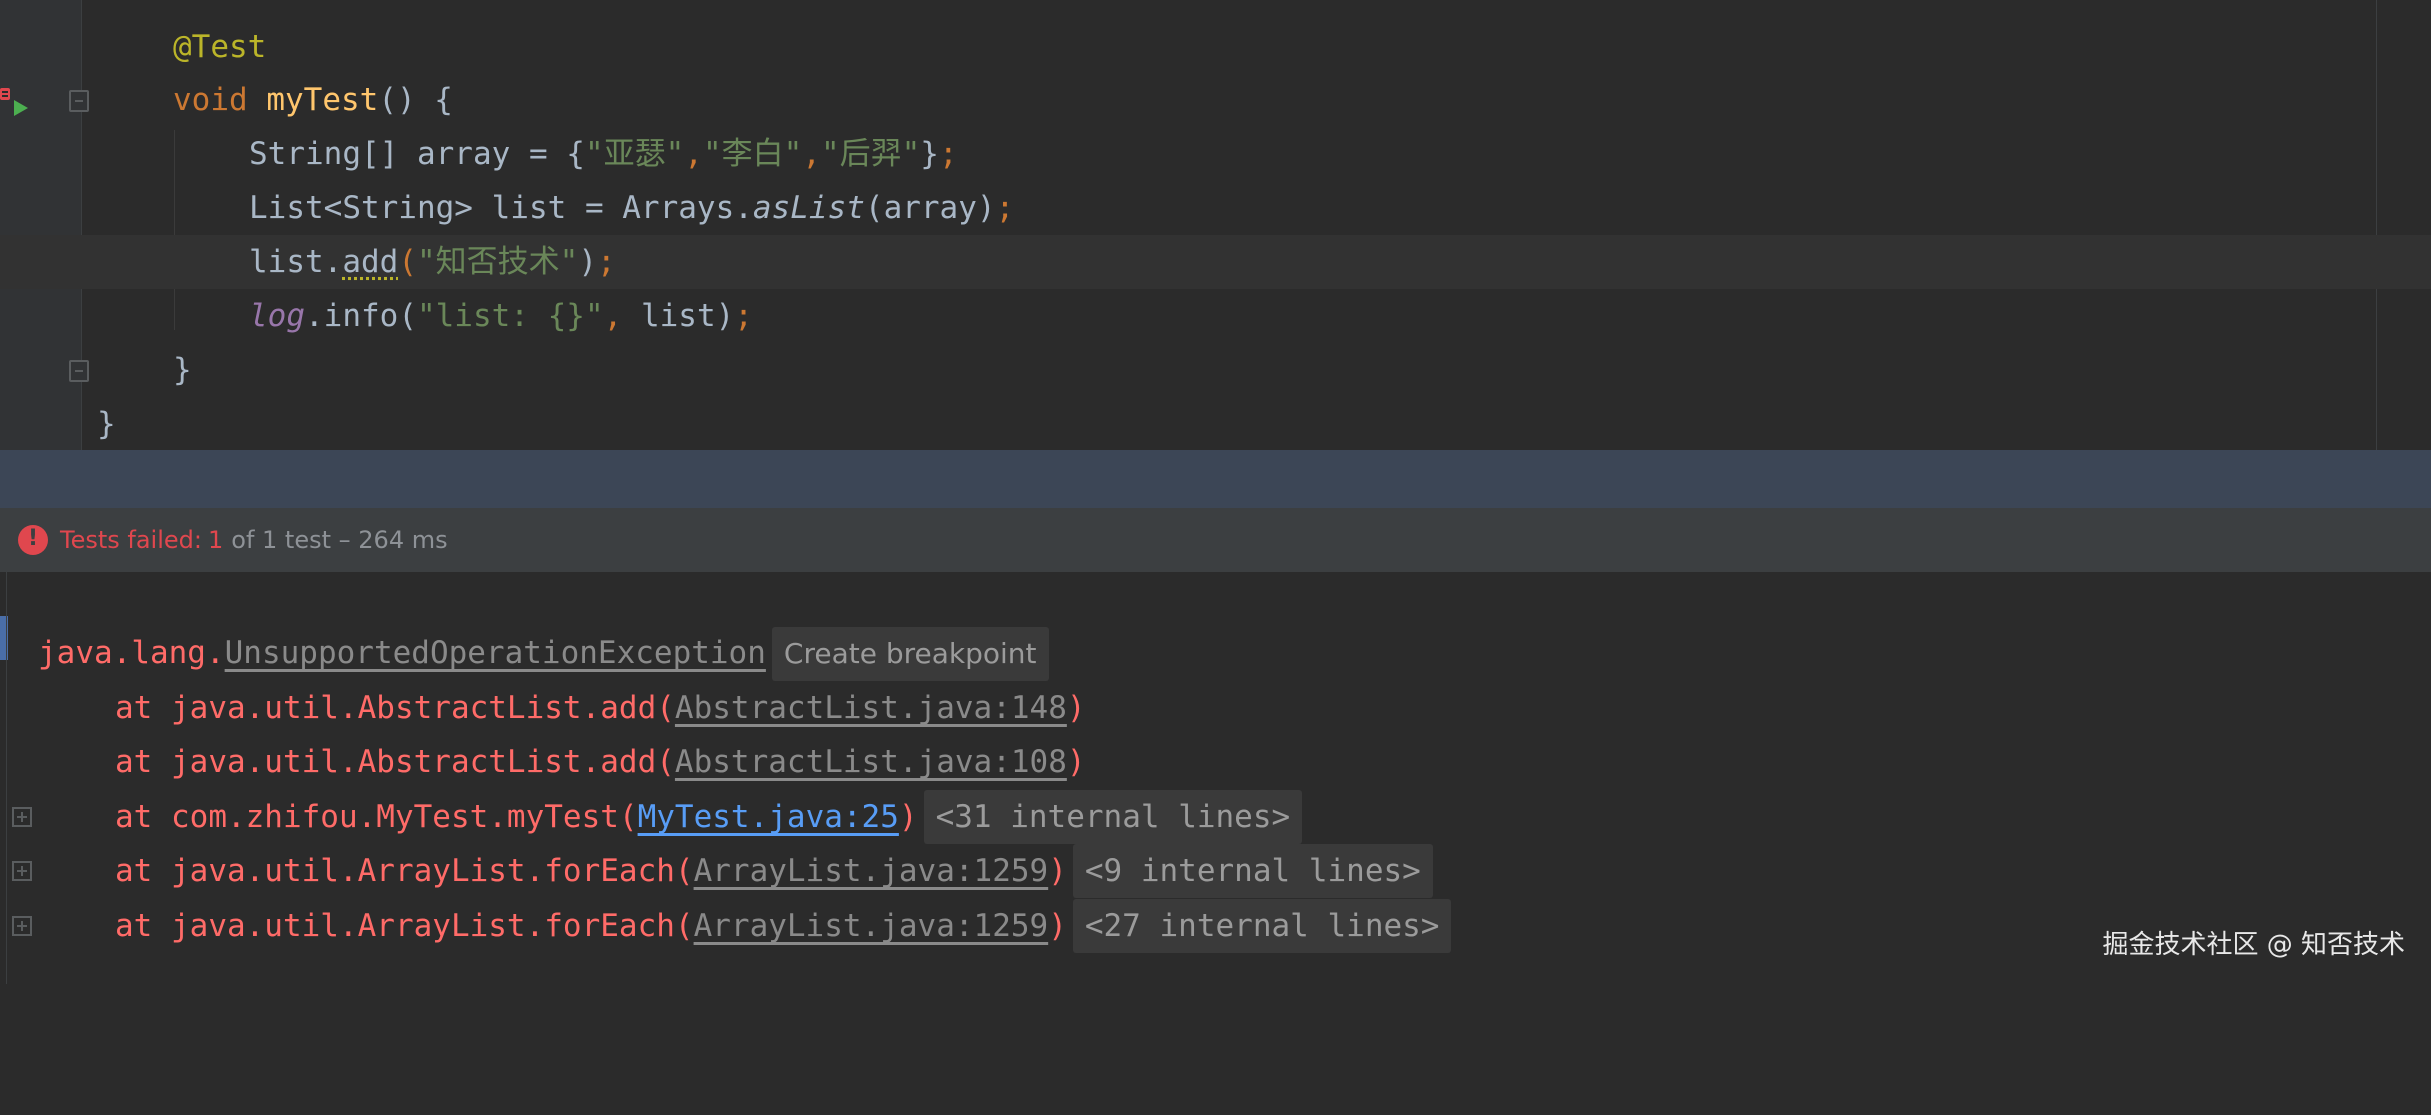 This screenshot has width=2431, height=1115. I want to click on void-keyword: void, so click(210, 100).